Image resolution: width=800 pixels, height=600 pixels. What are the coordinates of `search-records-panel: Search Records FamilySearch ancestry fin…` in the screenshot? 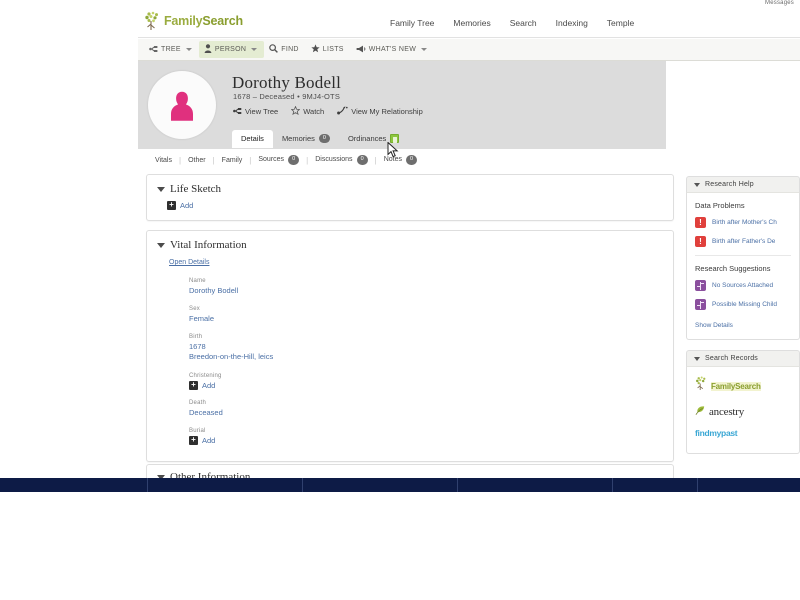 It's located at (743, 402).